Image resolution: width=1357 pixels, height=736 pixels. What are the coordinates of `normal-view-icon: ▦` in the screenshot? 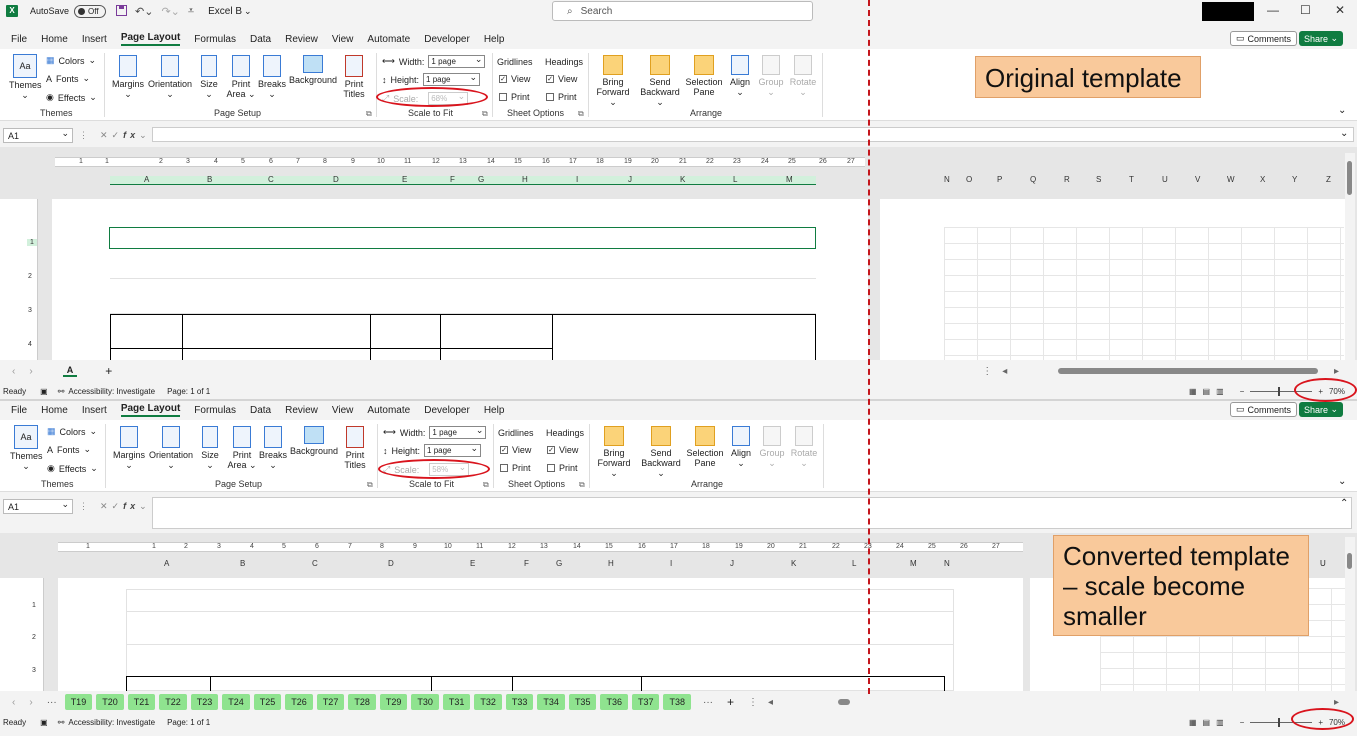 It's located at (1193, 722).